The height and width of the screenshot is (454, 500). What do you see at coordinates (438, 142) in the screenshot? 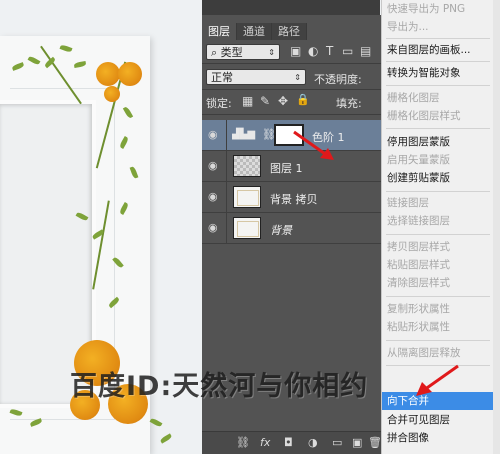
I see `menu-item-disable-layer-mask: 停用图层蒙版` at bounding box center [438, 142].